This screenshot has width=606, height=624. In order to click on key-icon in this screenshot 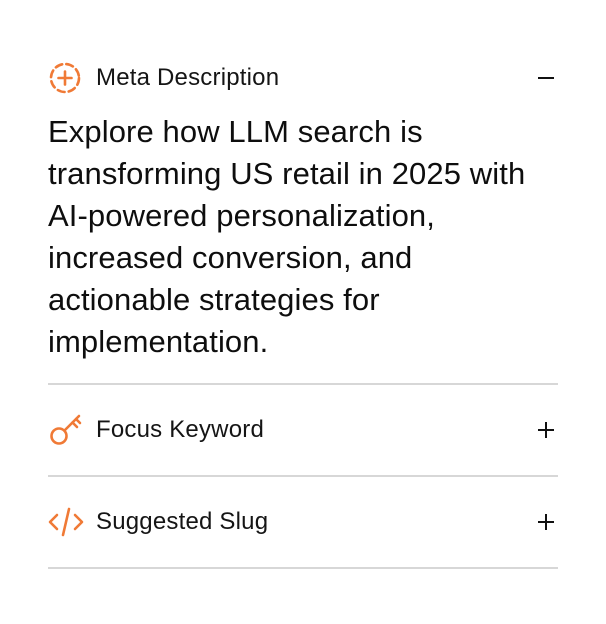, I will do `click(72, 430)`.